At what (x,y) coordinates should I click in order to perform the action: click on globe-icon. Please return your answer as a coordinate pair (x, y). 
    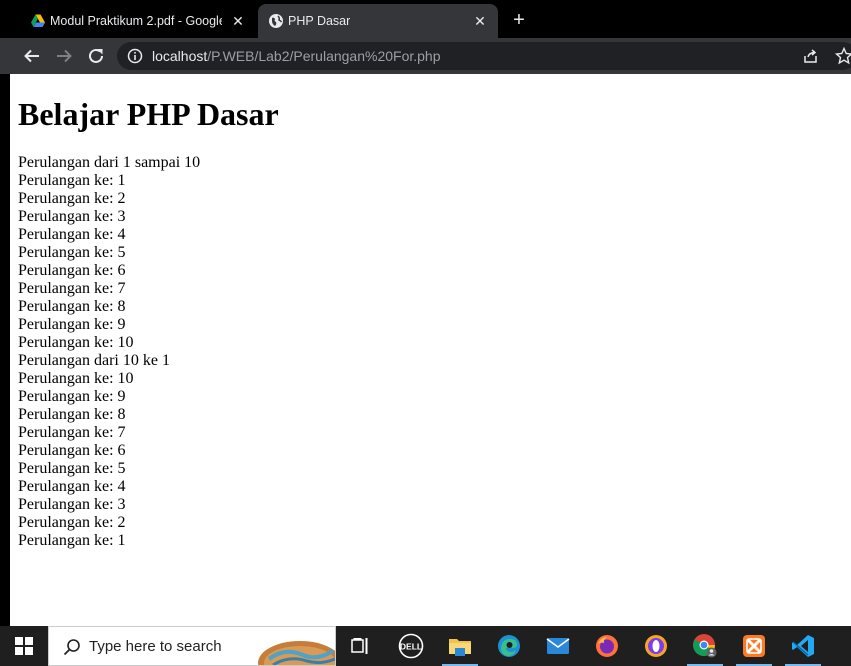
    Looking at the image, I should click on (276, 21).